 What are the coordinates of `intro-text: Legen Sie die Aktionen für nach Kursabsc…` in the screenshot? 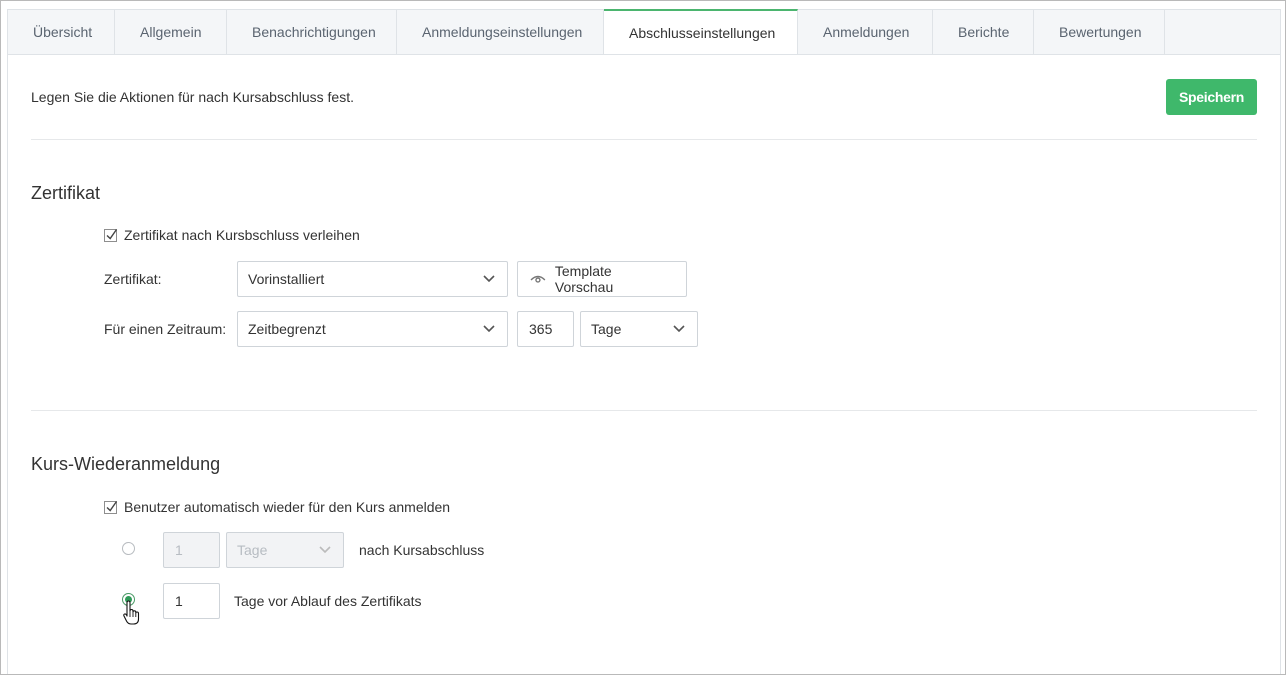 It's located at (192, 97).